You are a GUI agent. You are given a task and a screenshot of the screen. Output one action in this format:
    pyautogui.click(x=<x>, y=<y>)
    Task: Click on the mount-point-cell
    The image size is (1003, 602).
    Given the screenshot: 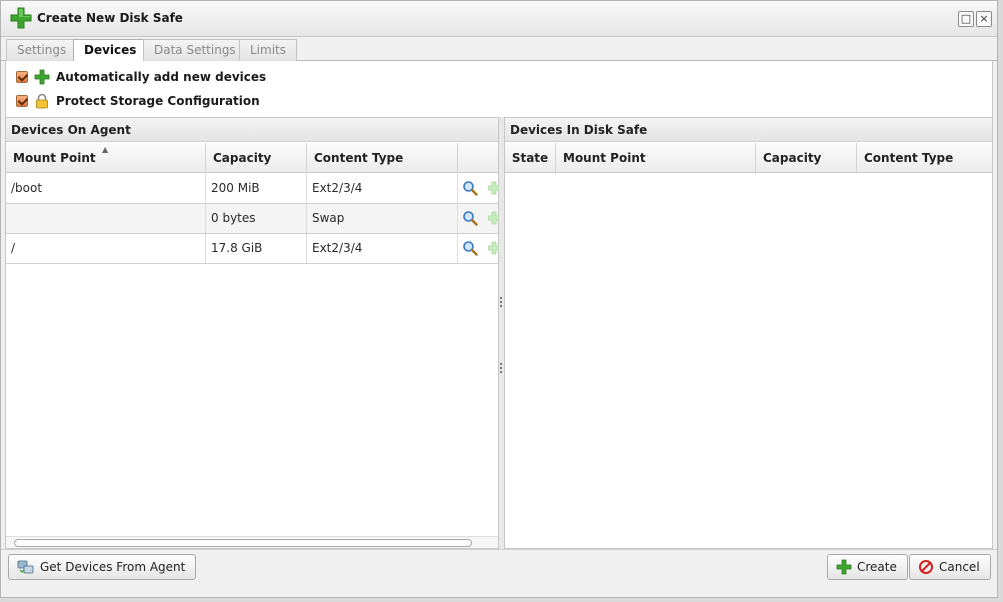 What is the action you would take?
    pyautogui.click(x=106, y=218)
    